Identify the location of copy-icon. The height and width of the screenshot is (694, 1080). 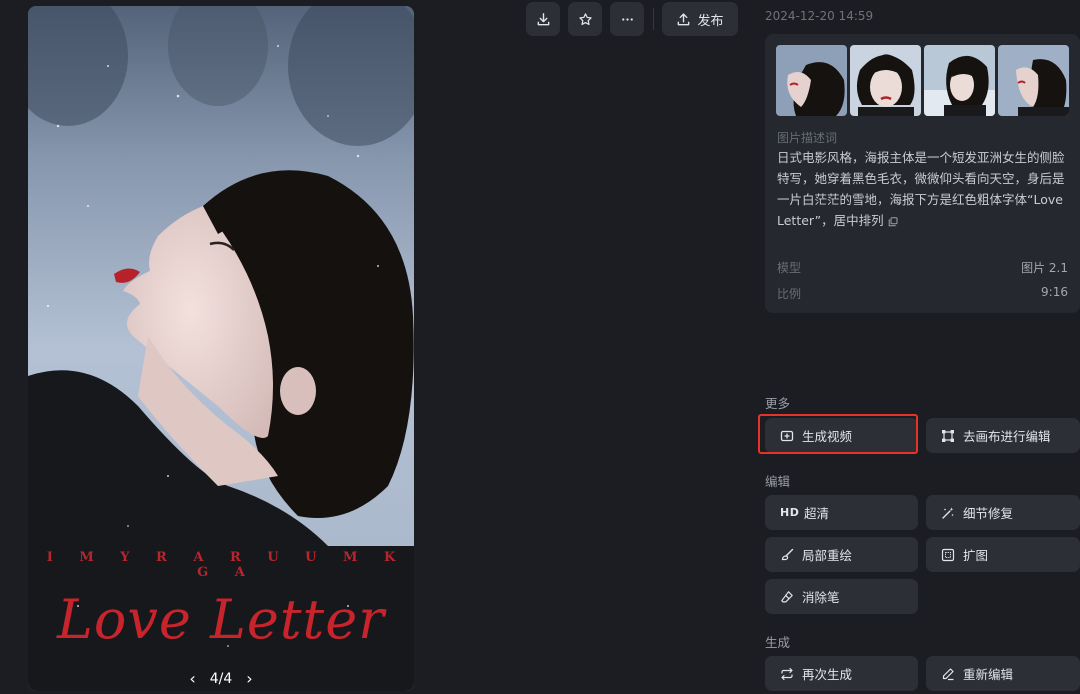
(893, 221).